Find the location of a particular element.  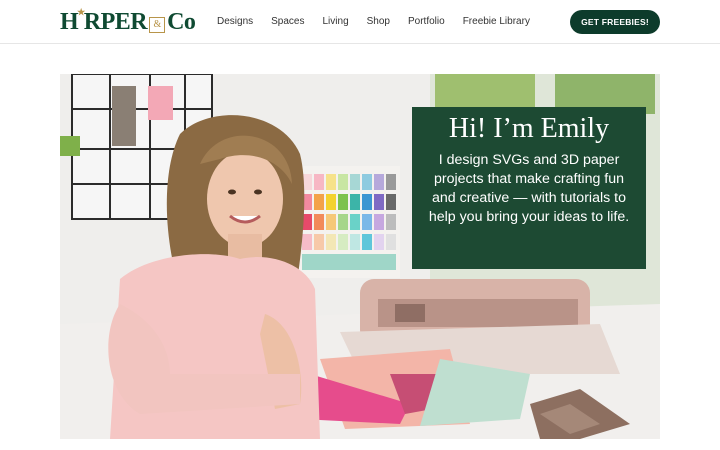

nav-spaces: Spaces is located at coordinates (287, 22).